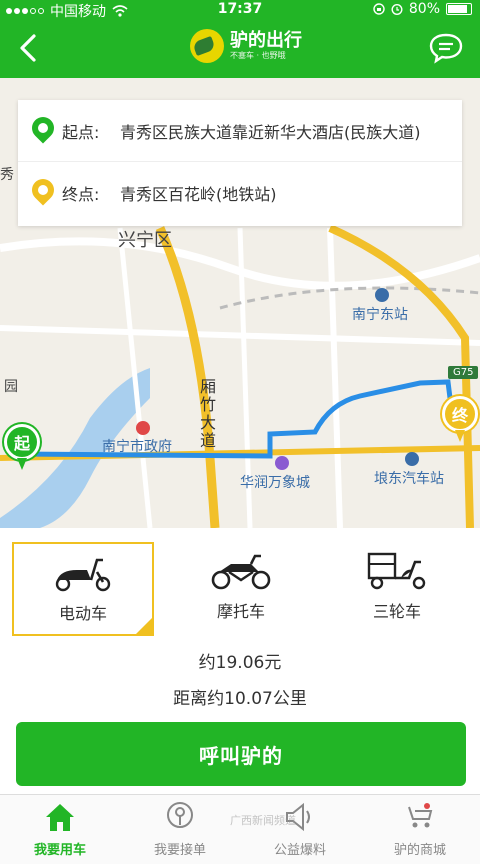 Image resolution: width=480 pixels, height=864 pixels. I want to click on vehicle-option-motorcycle: 摩托车, so click(241, 589).